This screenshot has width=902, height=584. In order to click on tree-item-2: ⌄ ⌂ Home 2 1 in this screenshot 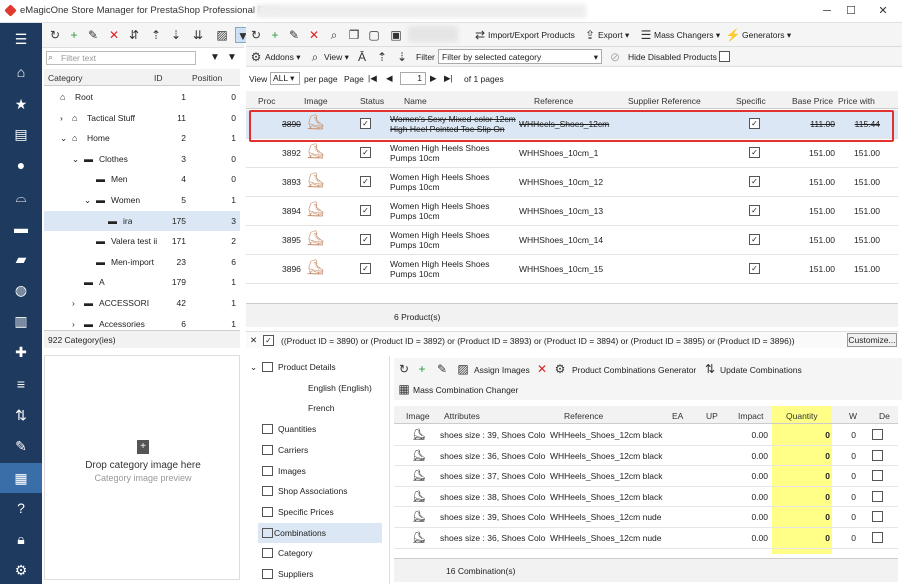, I will do `click(142, 138)`.